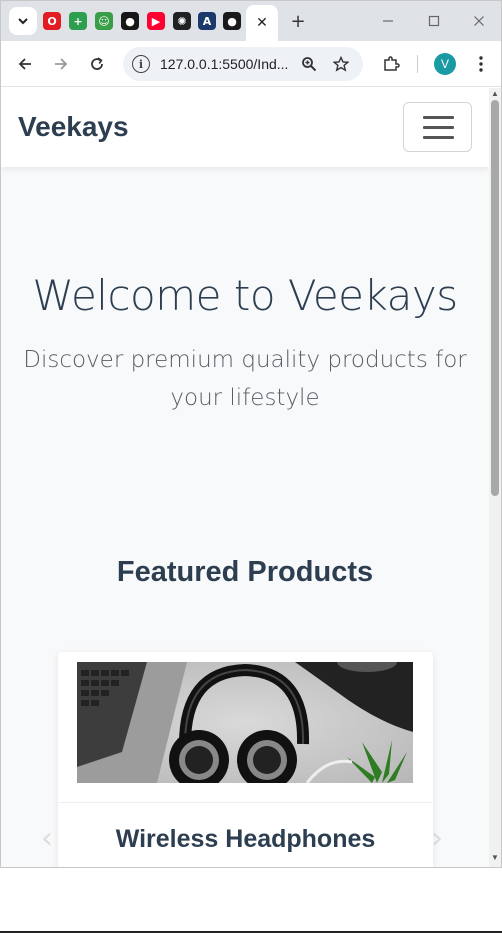 The image size is (502, 933). I want to click on tab-strip: O + ☺ ● ▶ ✺ A ● ✕ +, so click(251, 21).